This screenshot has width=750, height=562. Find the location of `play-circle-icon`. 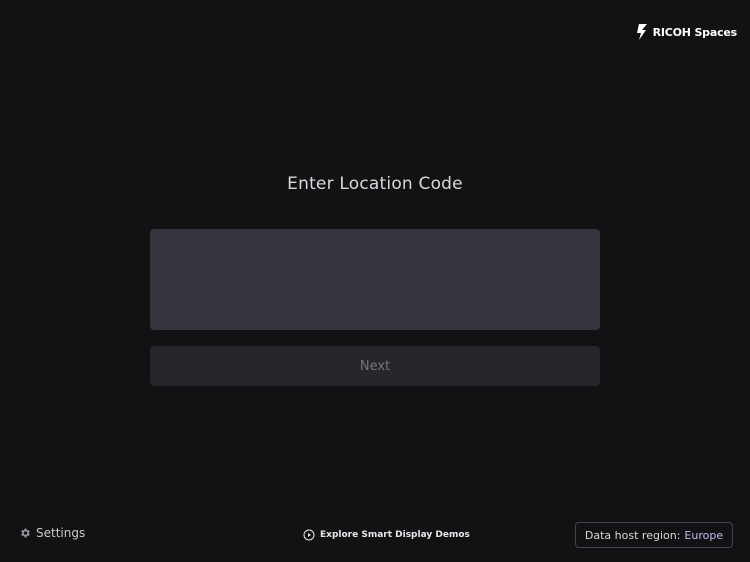

play-circle-icon is located at coordinates (309, 535).